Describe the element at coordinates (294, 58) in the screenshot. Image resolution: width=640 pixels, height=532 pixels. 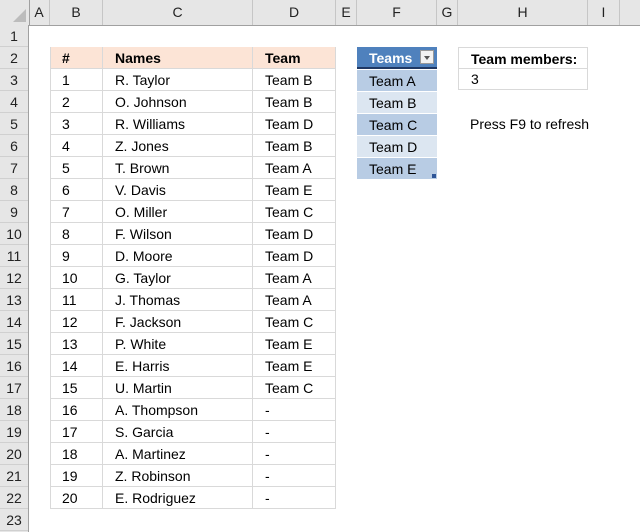
I see `table-header-team: Team` at that location.